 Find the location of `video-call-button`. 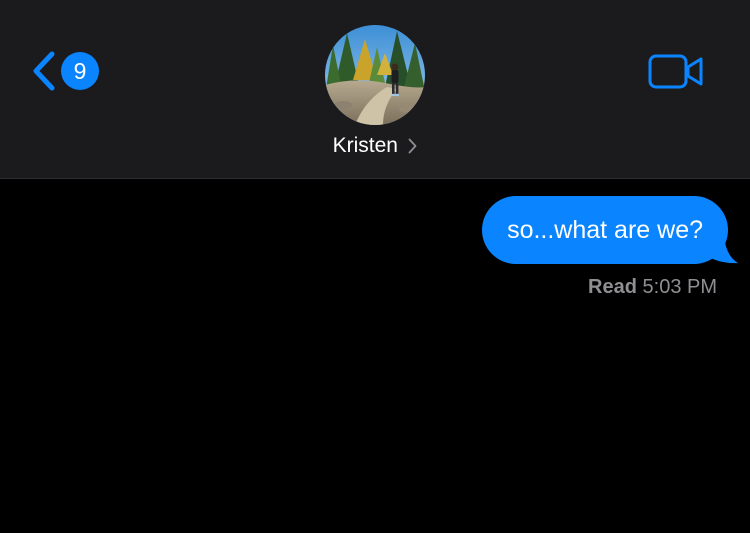

video-call-button is located at coordinates (676, 72).